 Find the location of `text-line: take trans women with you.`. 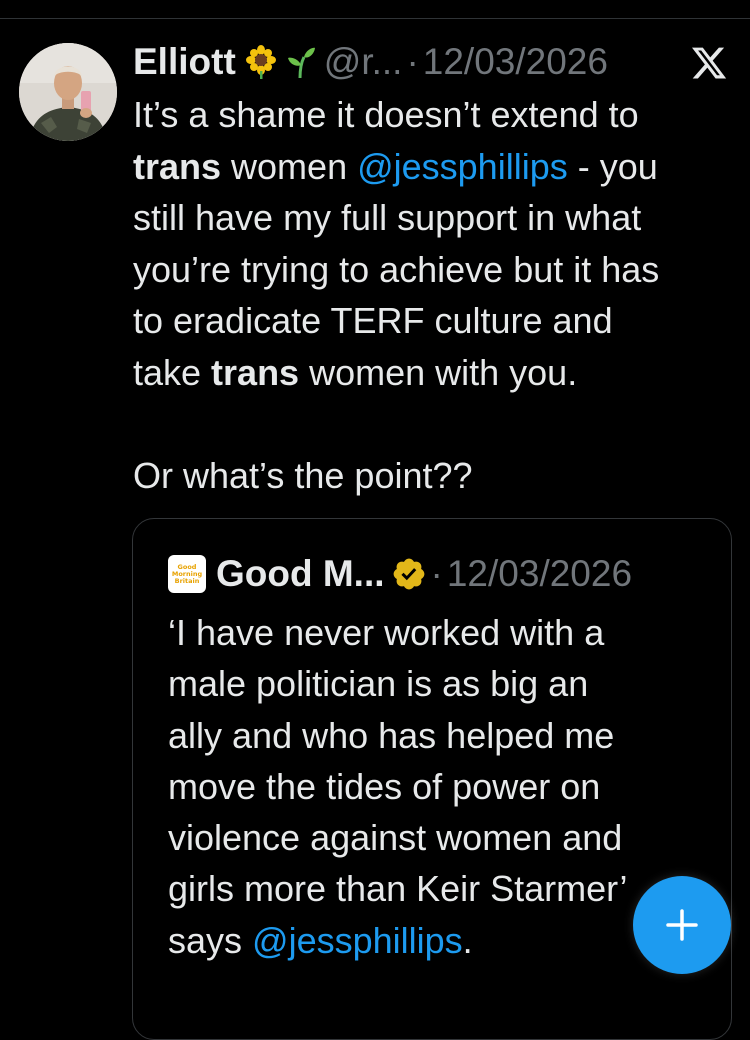

text-line: take trans women with you. is located at coordinates (433, 373).